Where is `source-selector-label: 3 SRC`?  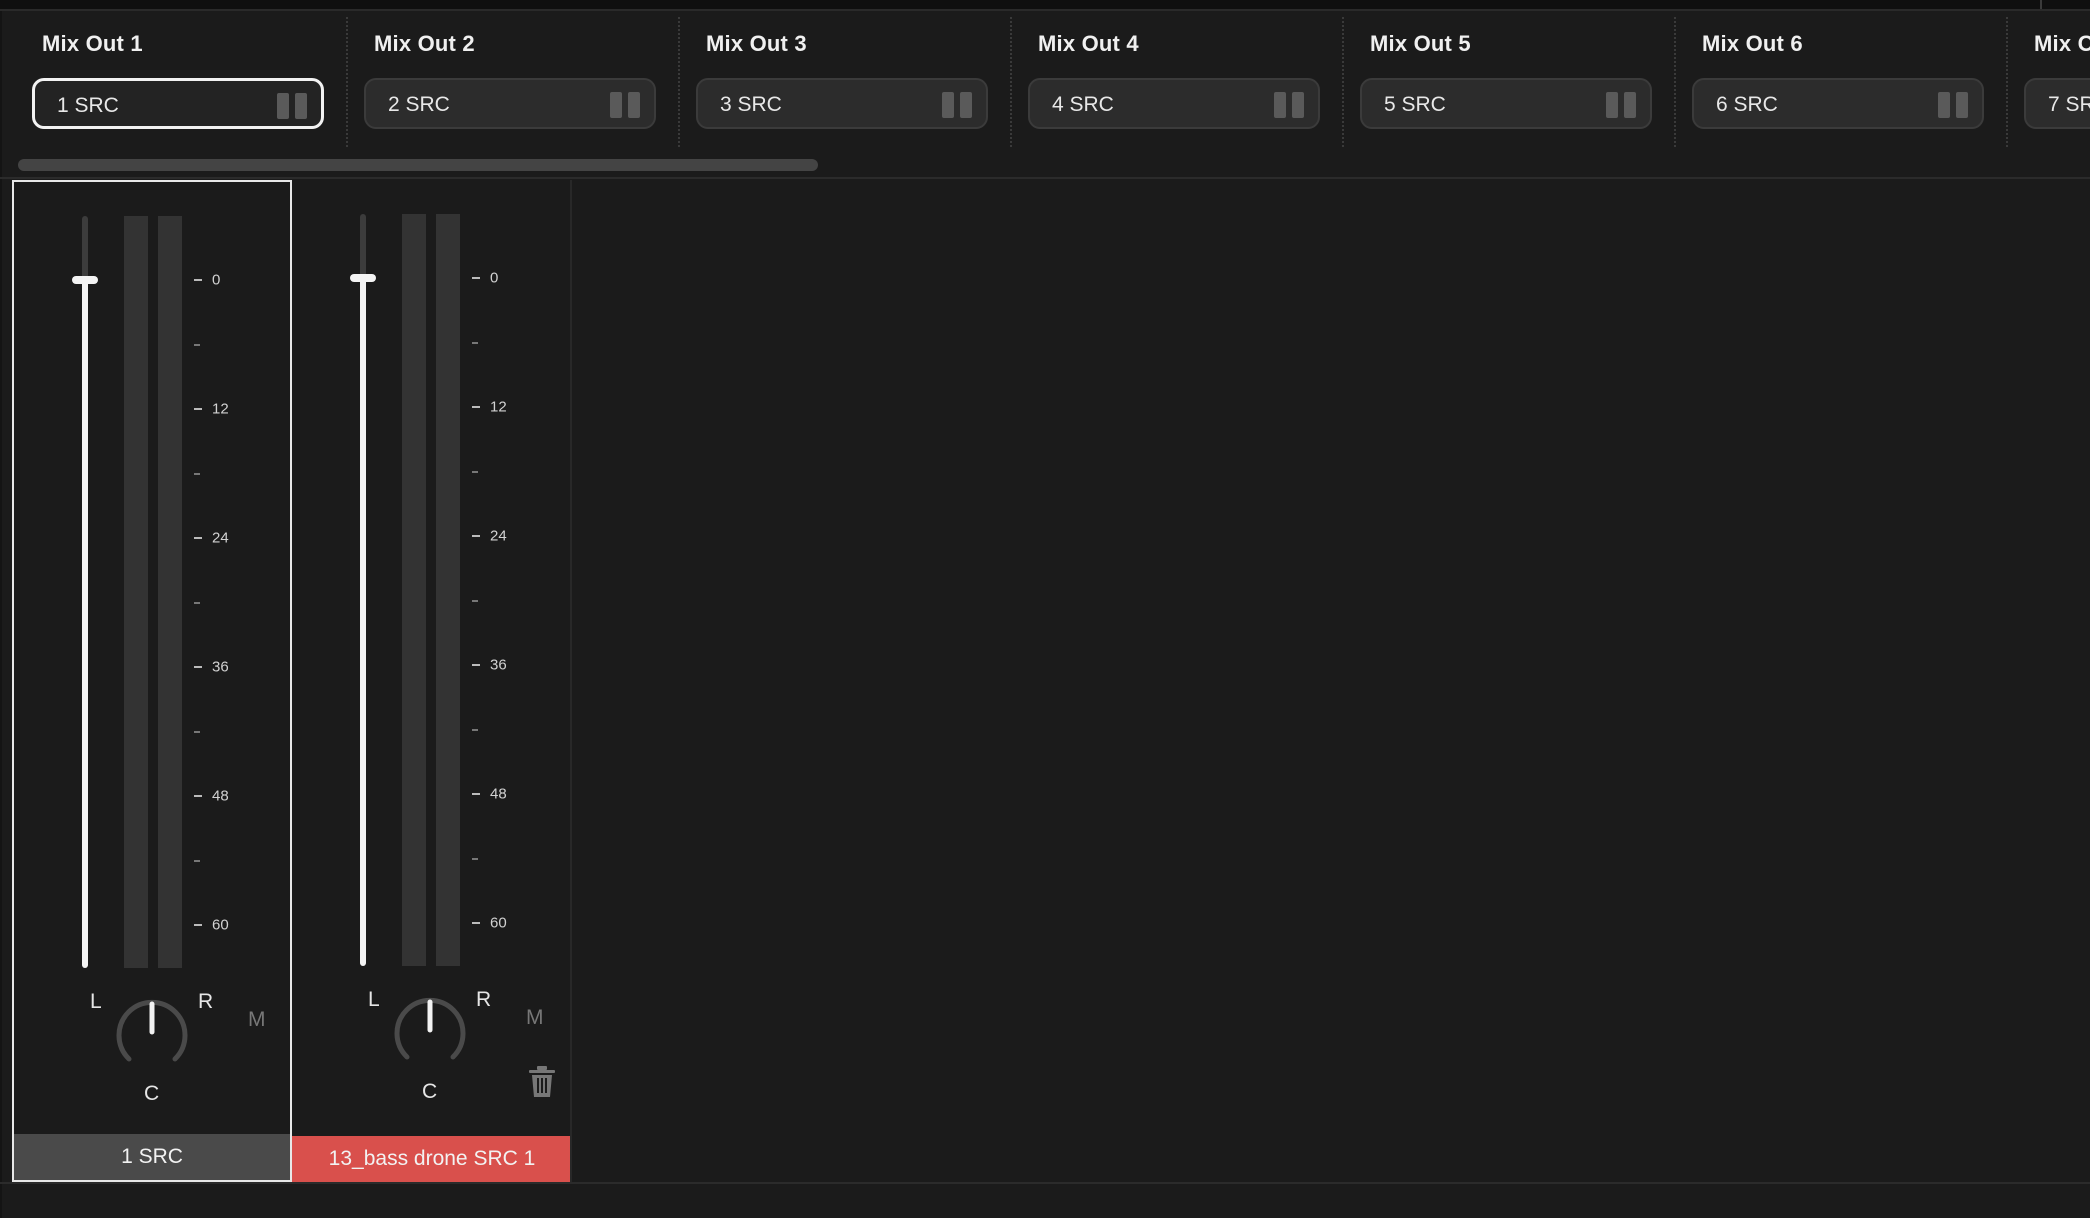 source-selector-label: 3 SRC is located at coordinates (751, 104).